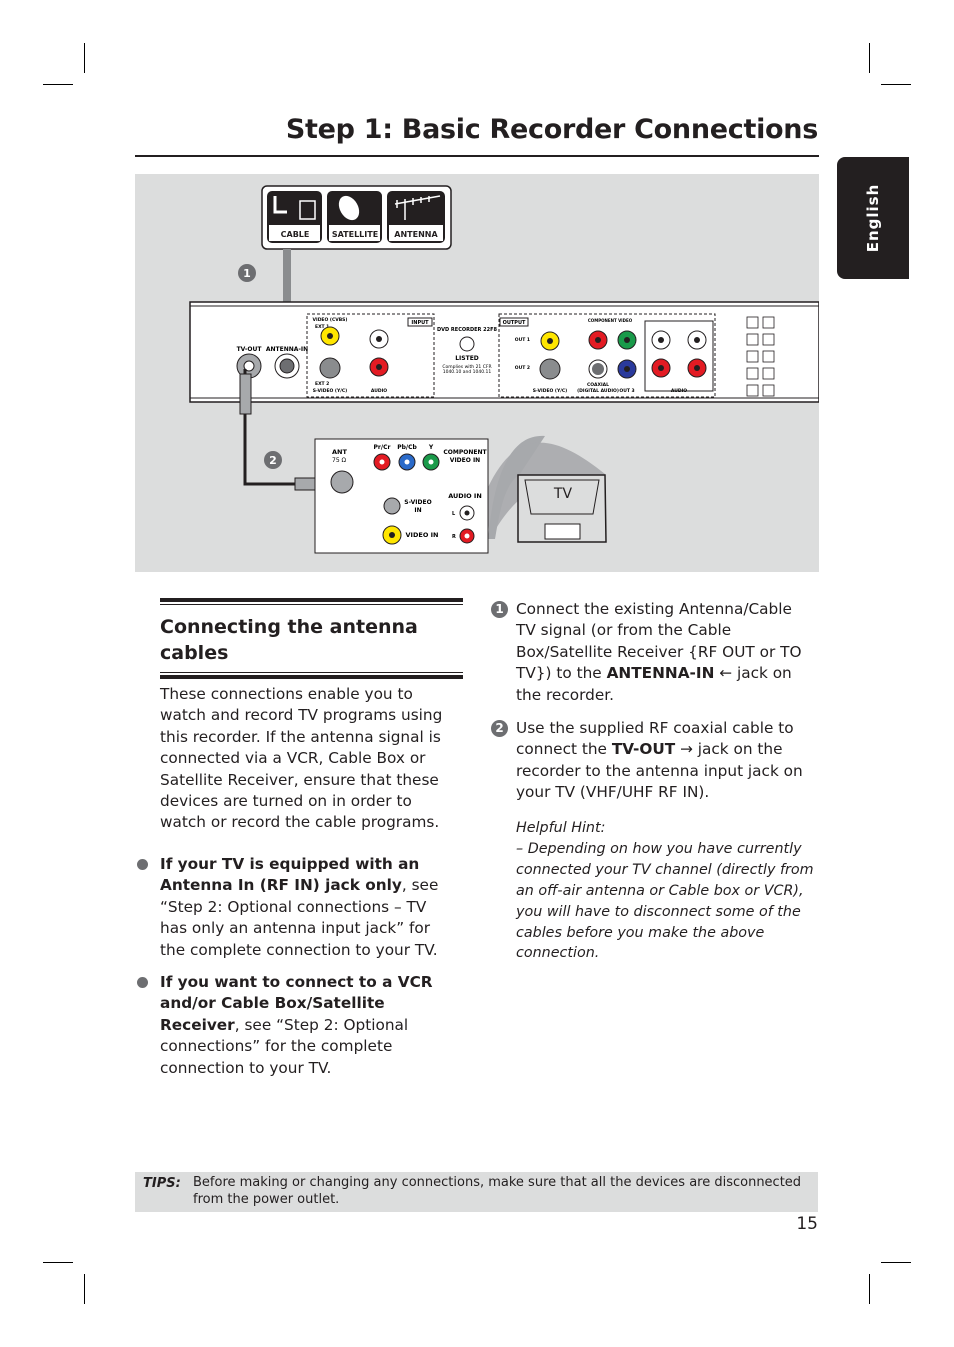 The image size is (954, 1347). I want to click on svg-text: Y, so click(431, 447).